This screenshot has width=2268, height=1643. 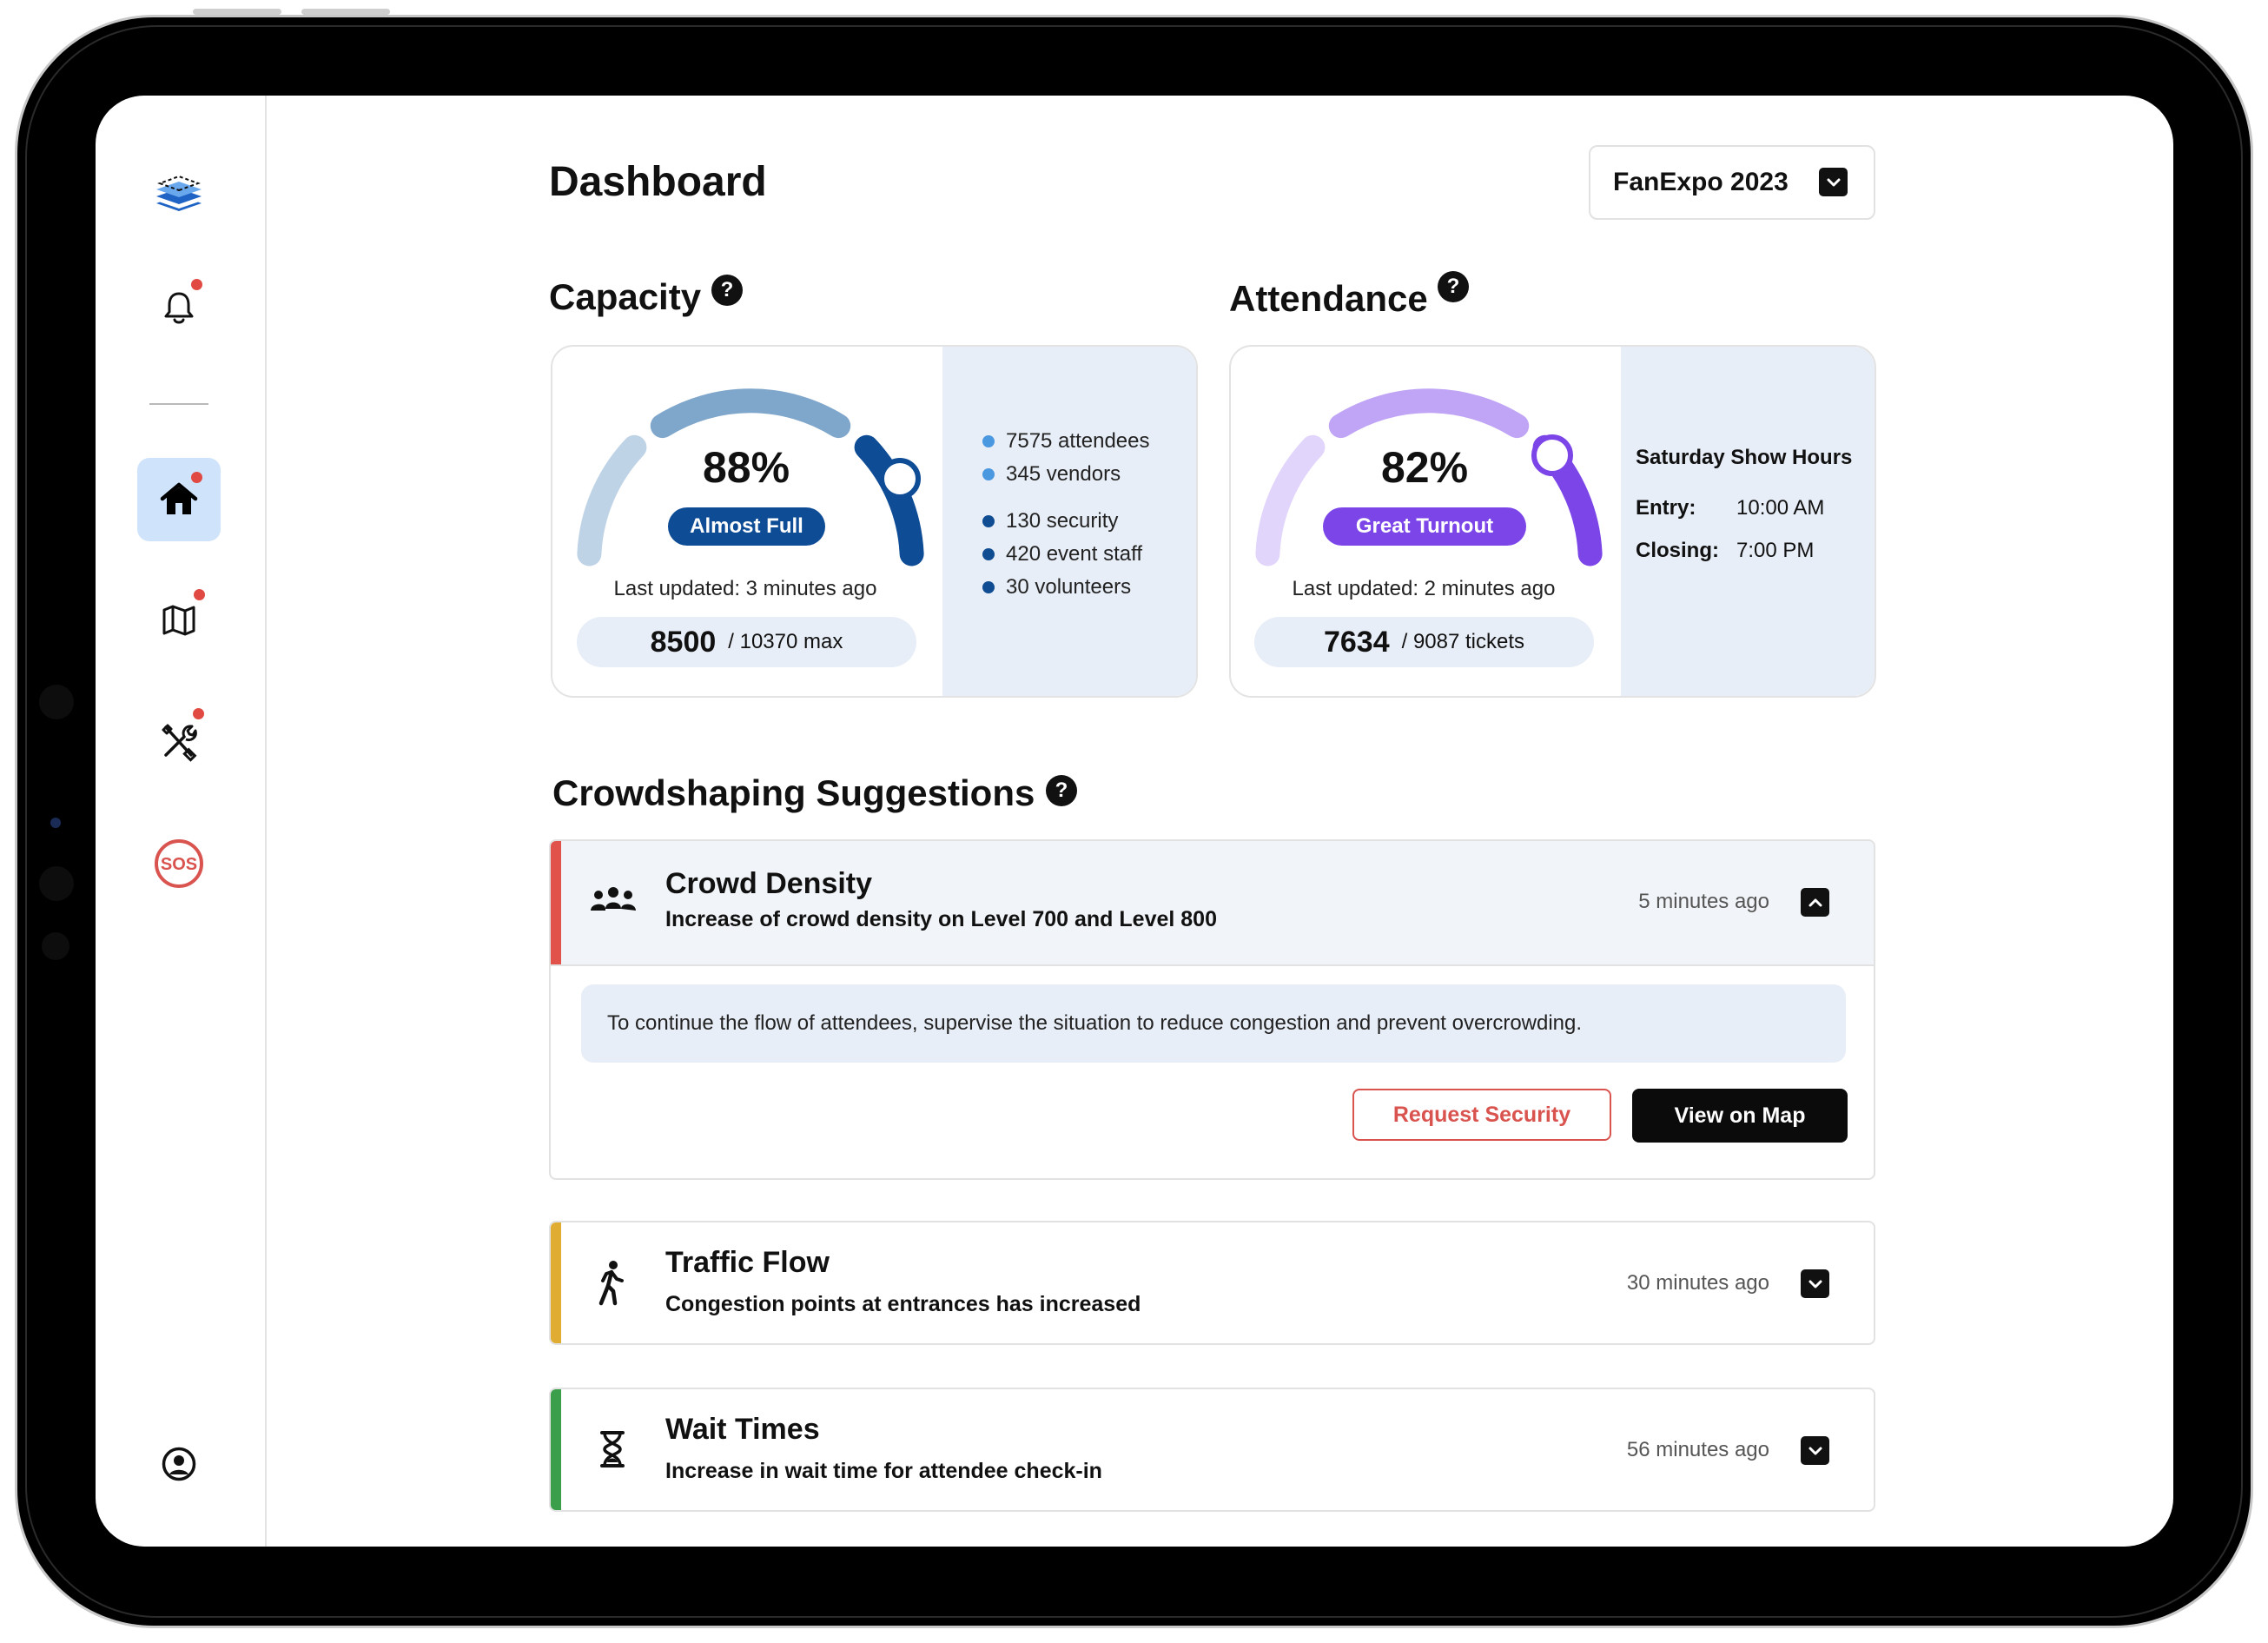 I want to click on suggestion-title: Crowd Density, so click(x=769, y=883).